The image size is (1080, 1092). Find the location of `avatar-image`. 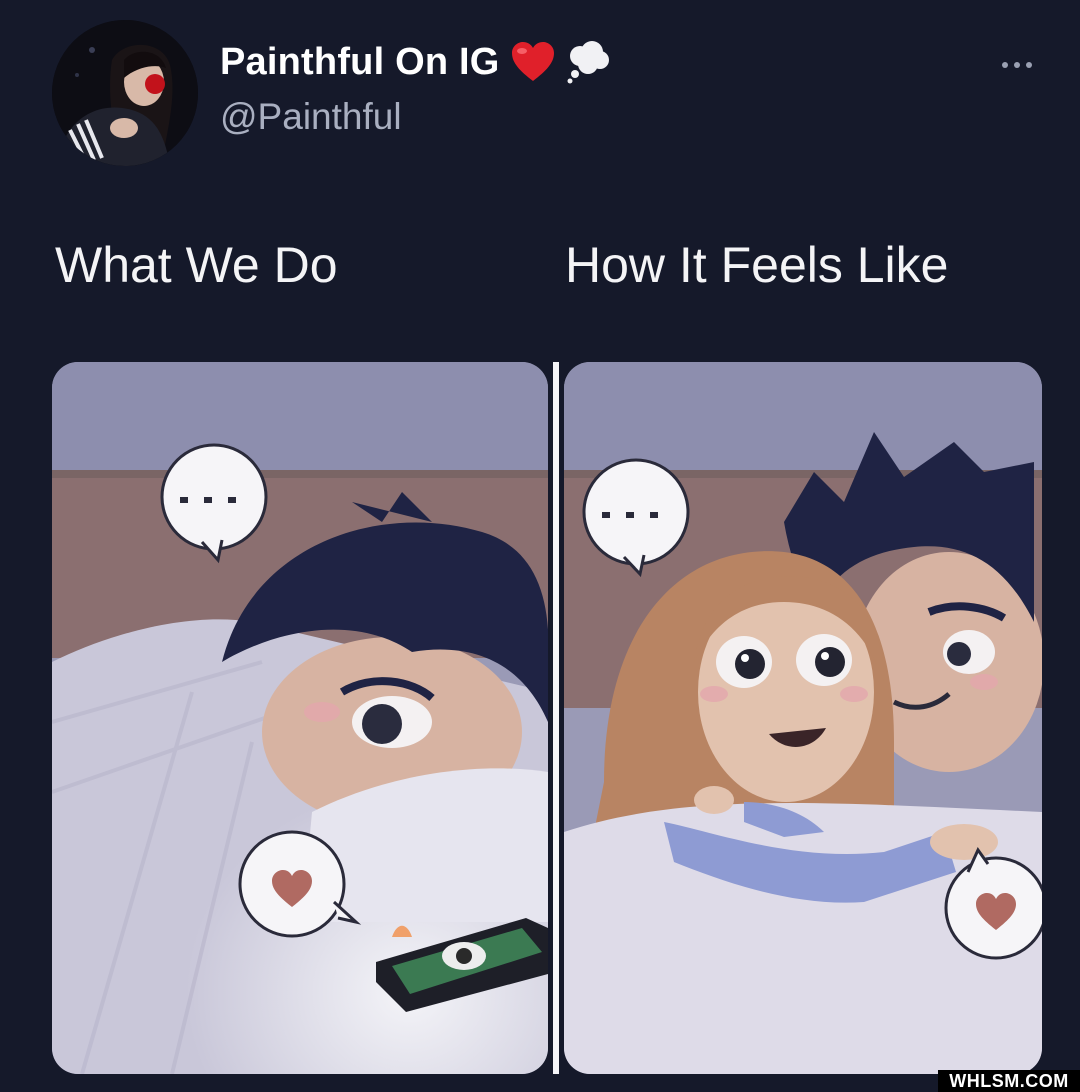

avatar-image is located at coordinates (125, 93).